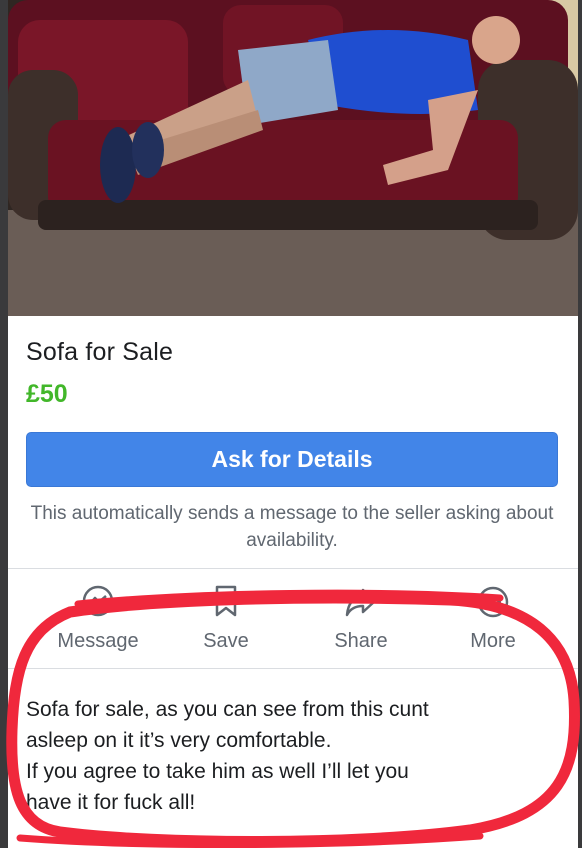 This screenshot has width=582, height=848. I want to click on bookmark-icon, so click(226, 601).